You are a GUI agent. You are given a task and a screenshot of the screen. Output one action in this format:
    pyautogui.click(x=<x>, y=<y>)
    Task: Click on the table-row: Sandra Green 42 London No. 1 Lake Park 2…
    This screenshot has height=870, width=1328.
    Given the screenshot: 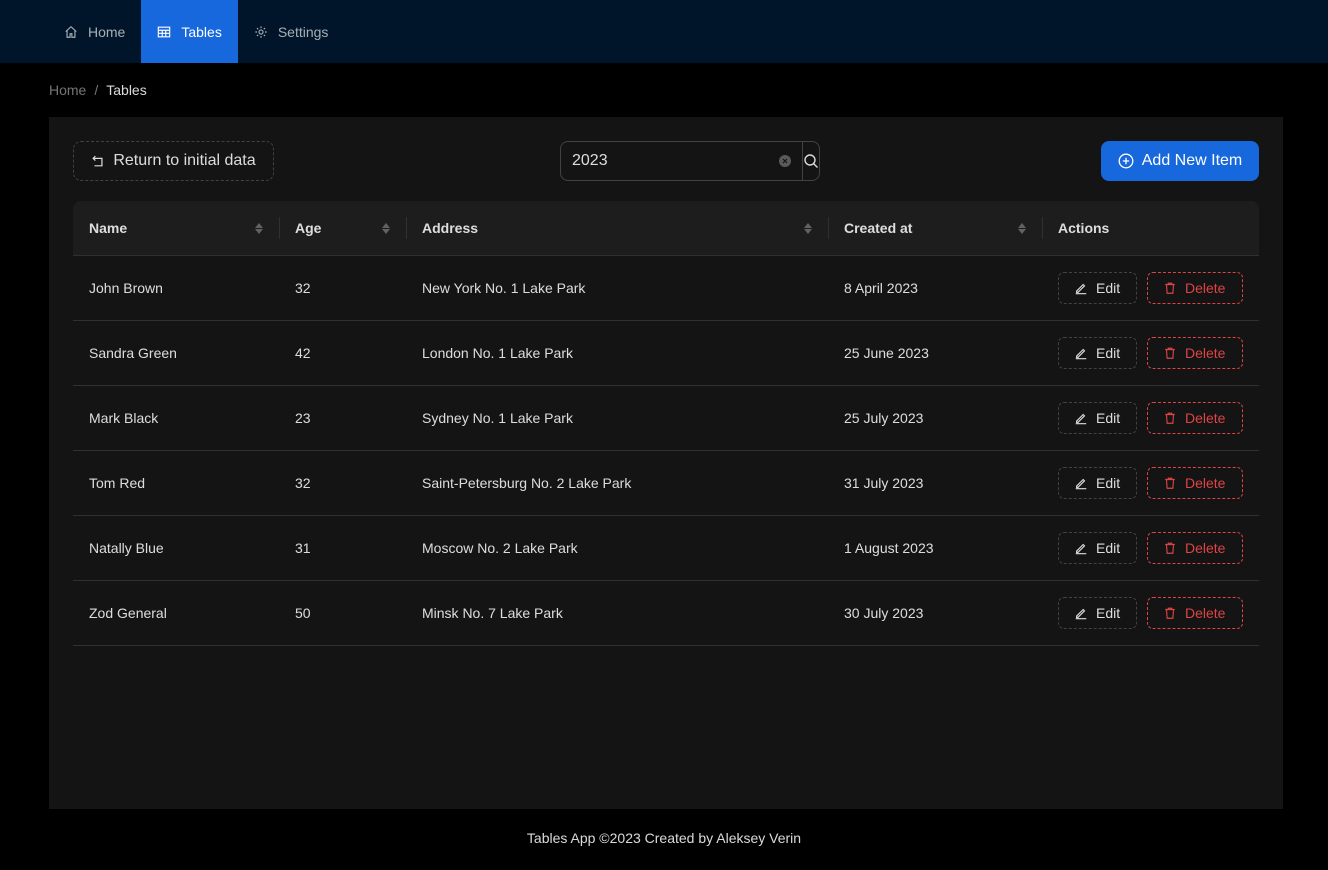 What is the action you would take?
    pyautogui.click(x=666, y=353)
    